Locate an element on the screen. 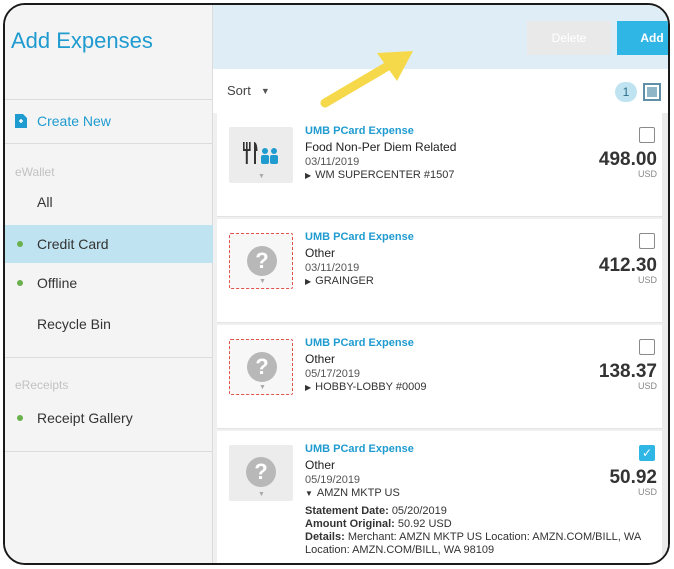 Image resolution: width=674 pixels, height=569 pixels. sidebar-item-receipt-gallery: Receipt Gallery is located at coordinates (109, 418).